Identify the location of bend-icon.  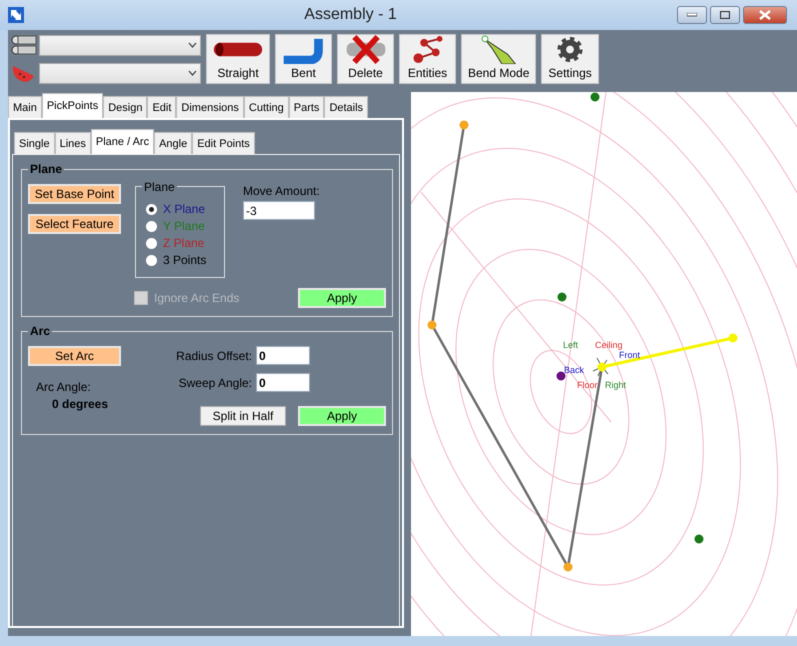
(498, 49).